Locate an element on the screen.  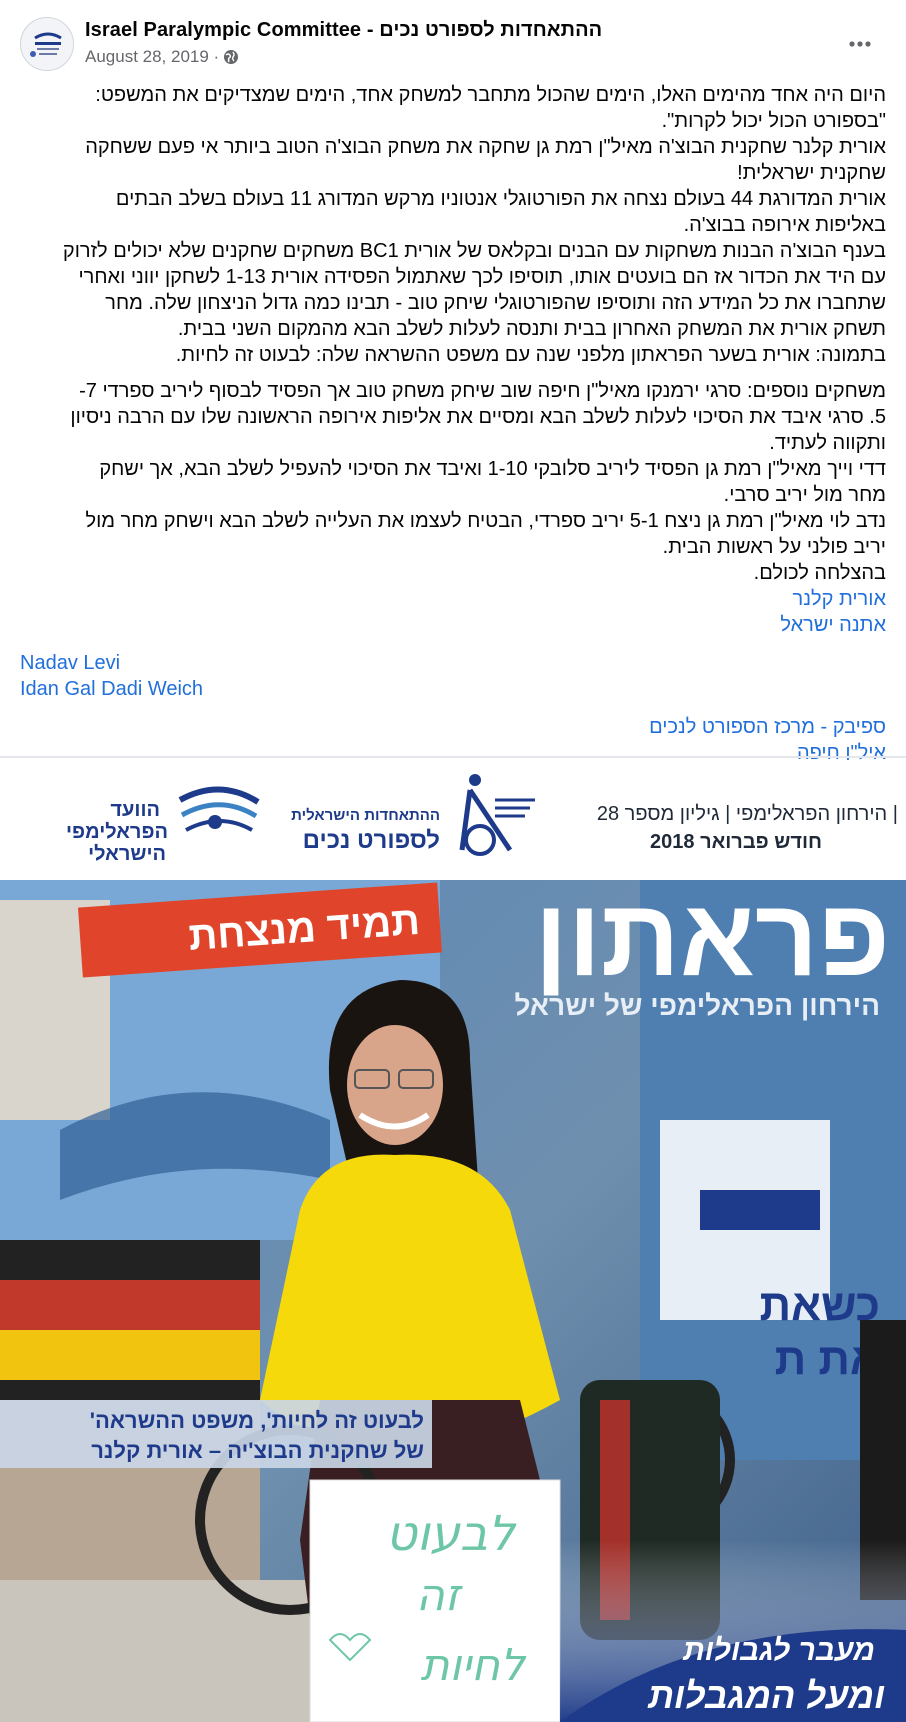
issue-line2: חודש פברואר 2018 is located at coordinates (736, 842).